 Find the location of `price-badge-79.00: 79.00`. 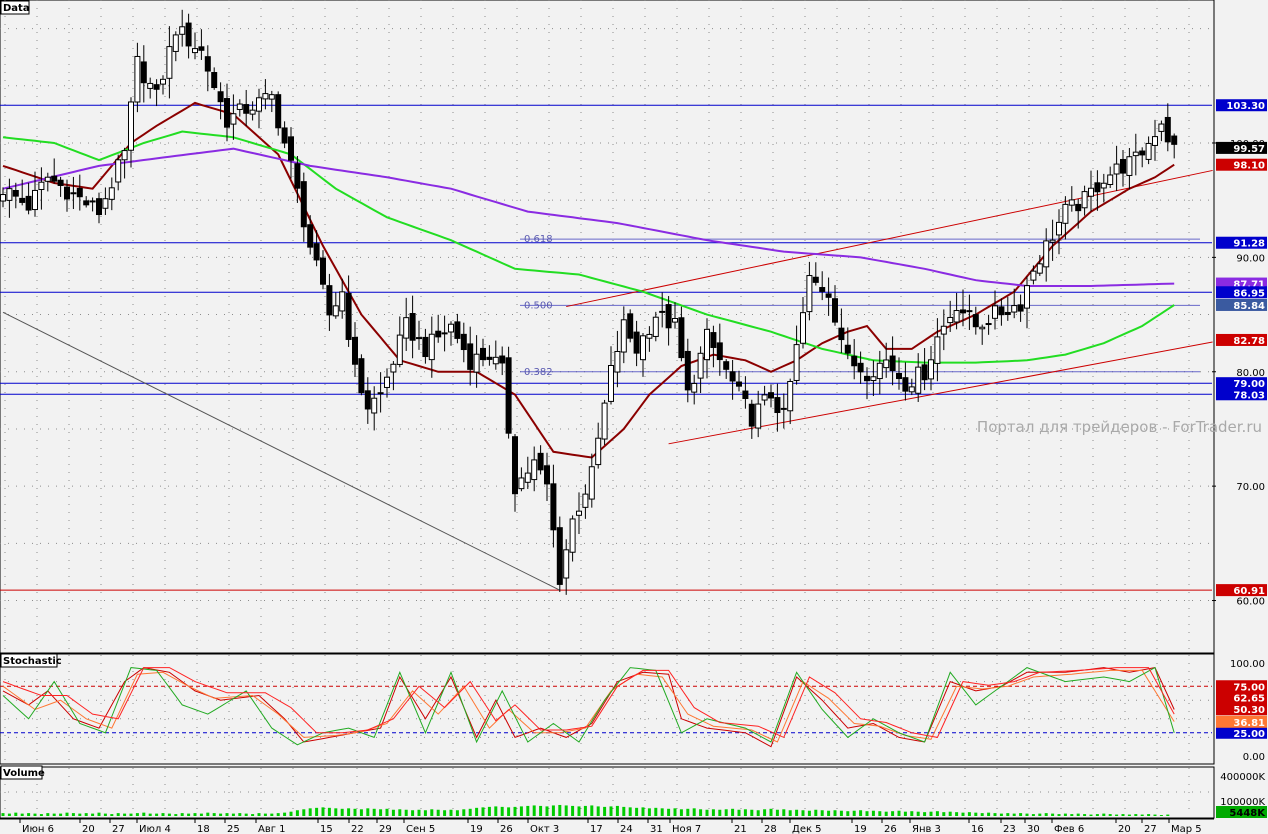

price-badge-79.00: 79.00 is located at coordinates (1241, 383).